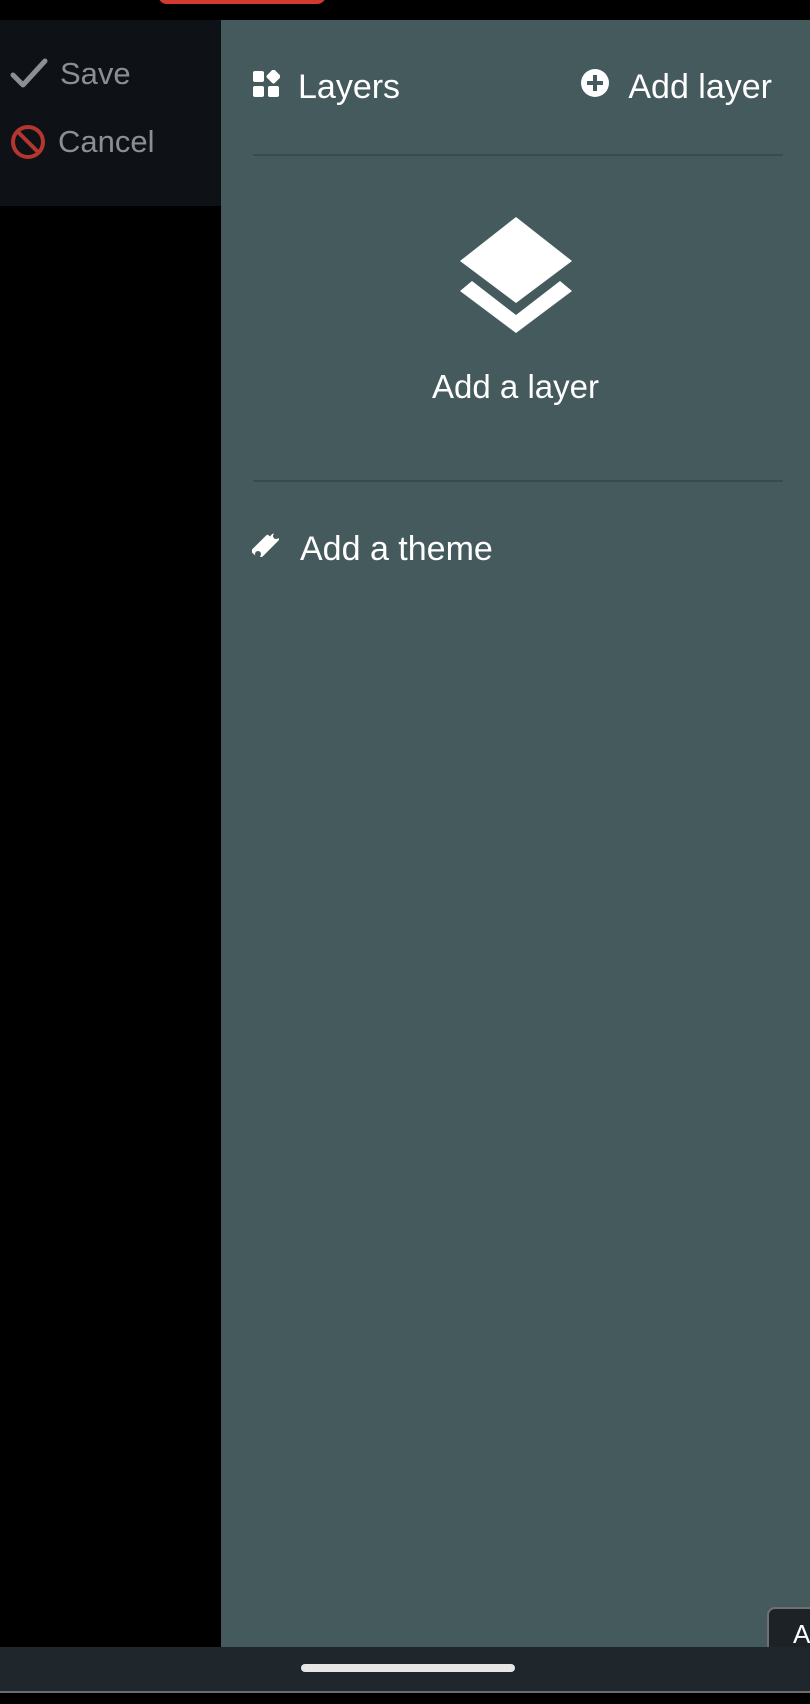  What do you see at coordinates (396, 549) in the screenshot?
I see `add-theme-label: Add a theme` at bounding box center [396, 549].